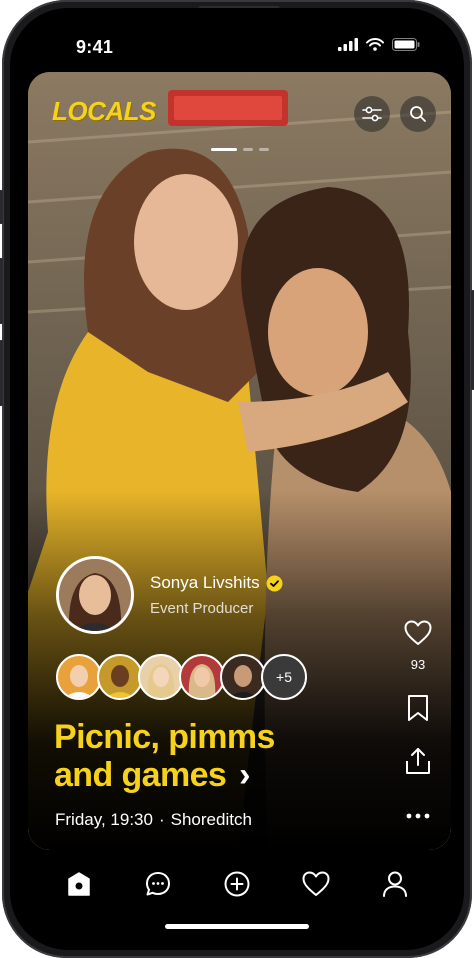 The height and width of the screenshot is (958, 474). I want to click on event-title-line2: and games, so click(140, 775).